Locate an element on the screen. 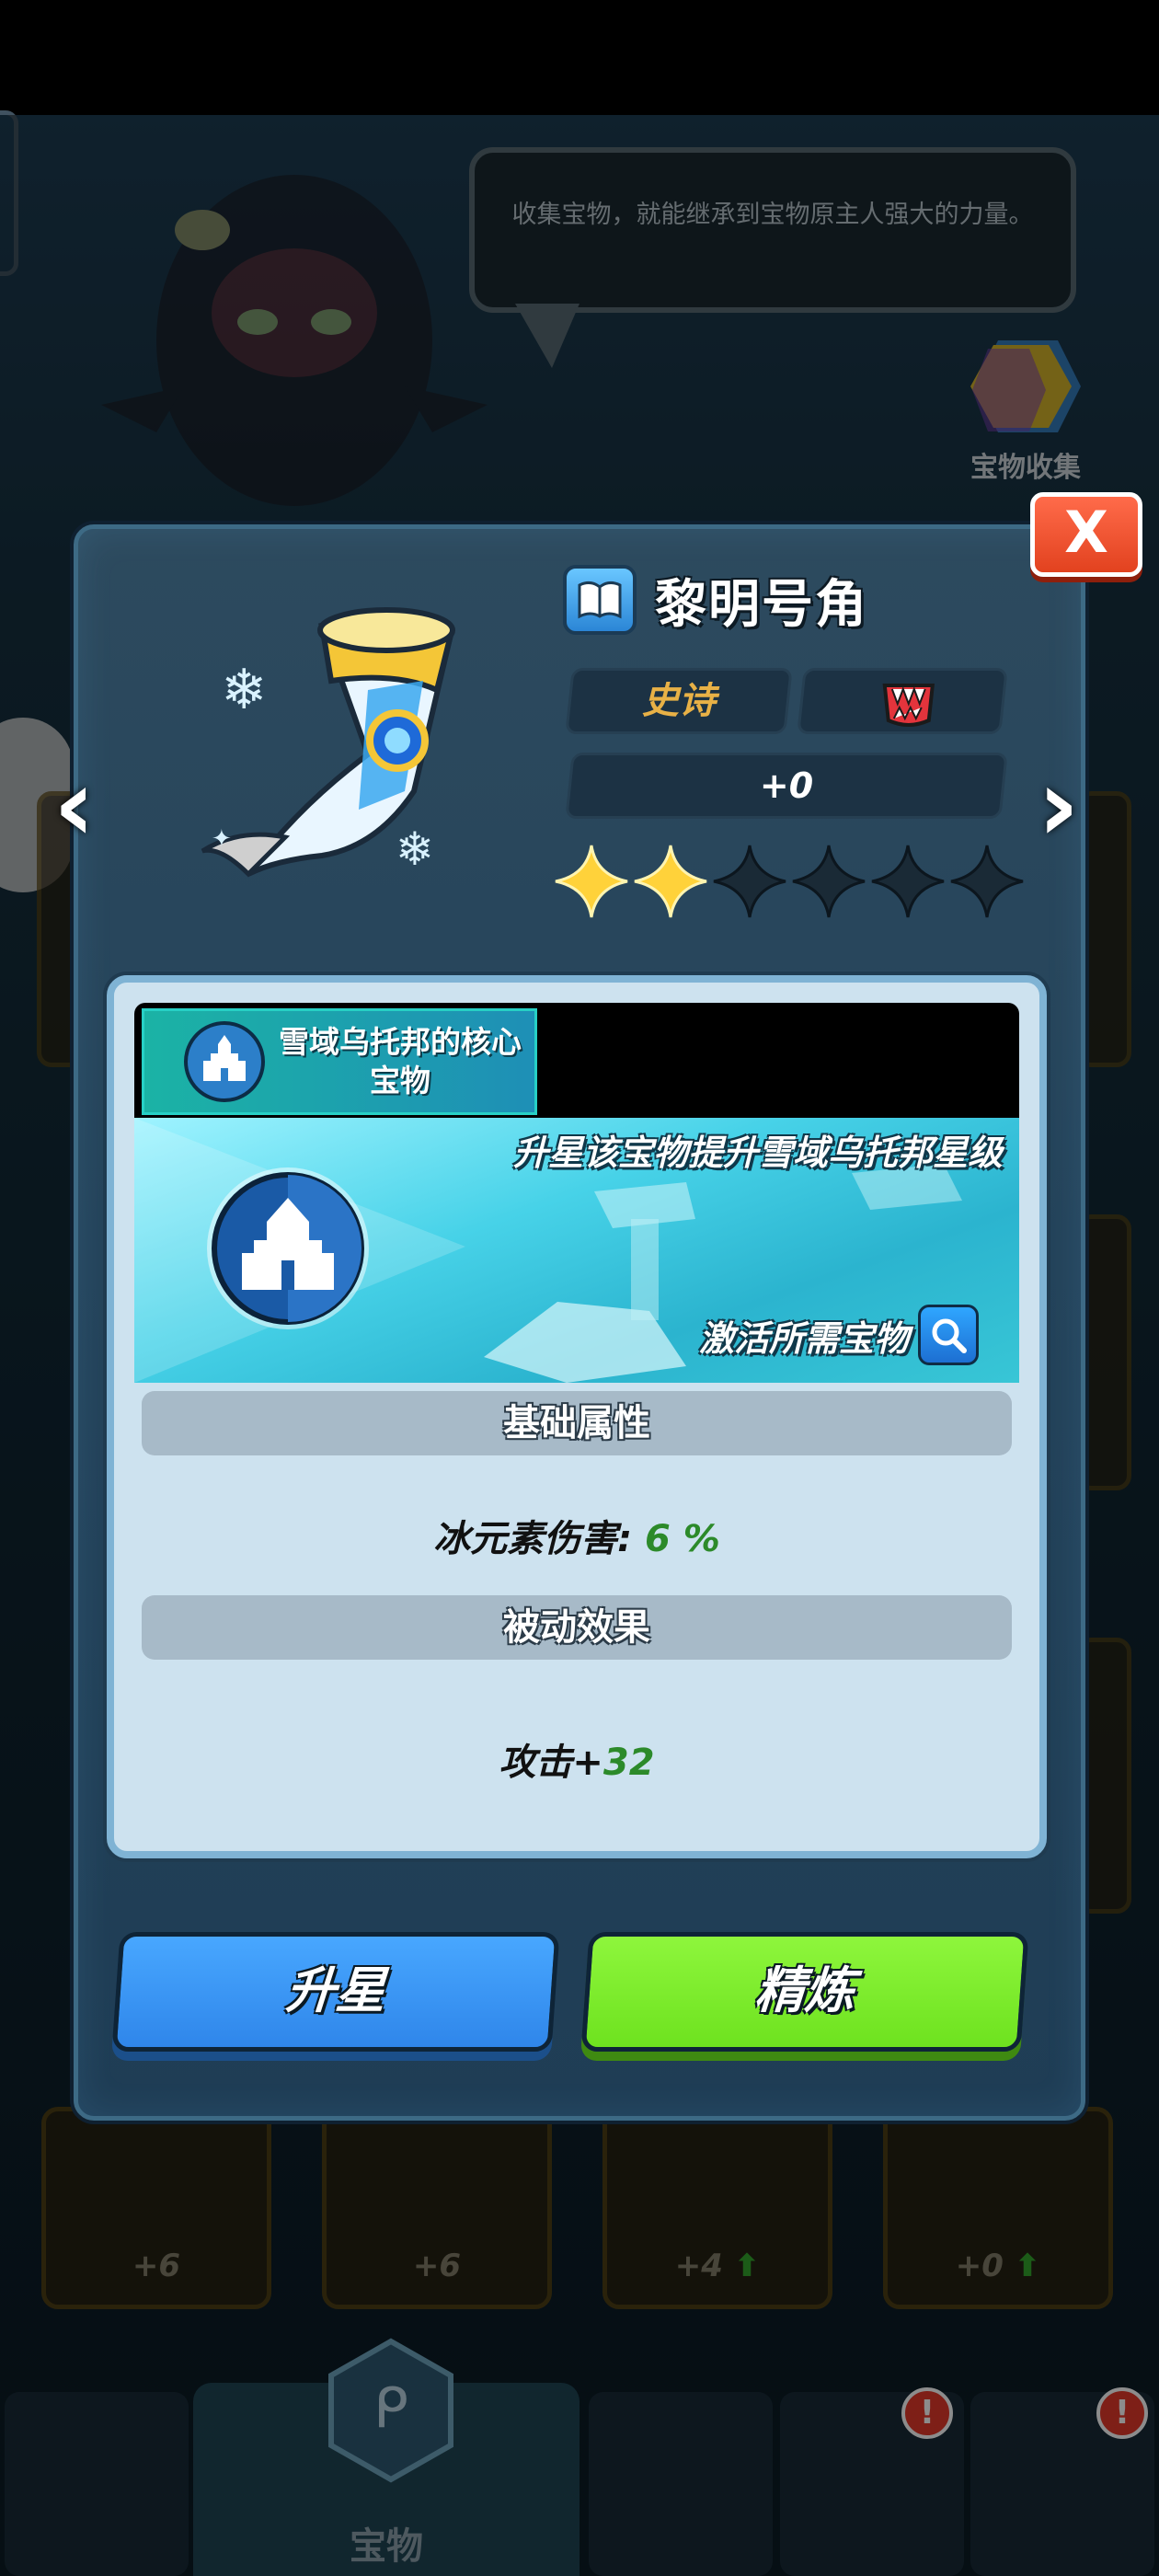 The width and height of the screenshot is (1159, 2576). activate-required-treasures: 激活所需宝物 is located at coordinates (839, 1335).